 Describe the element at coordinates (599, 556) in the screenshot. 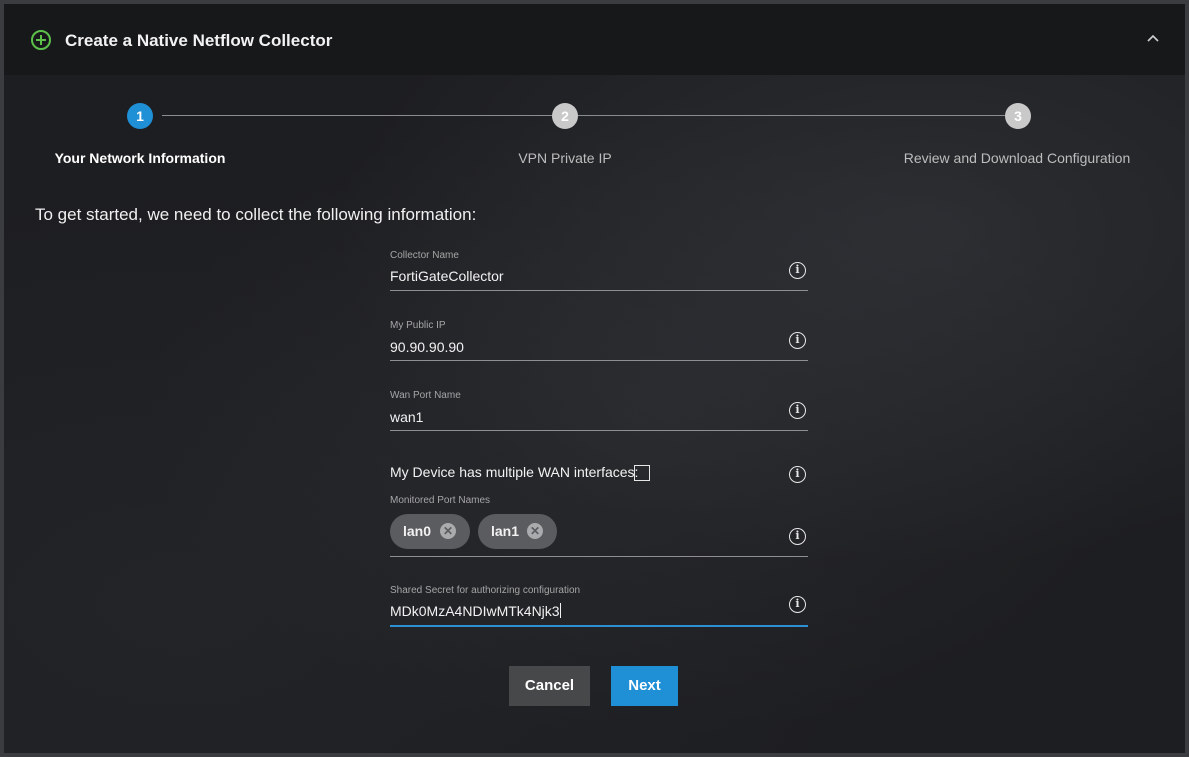

I see `monitored-ports-underline` at that location.